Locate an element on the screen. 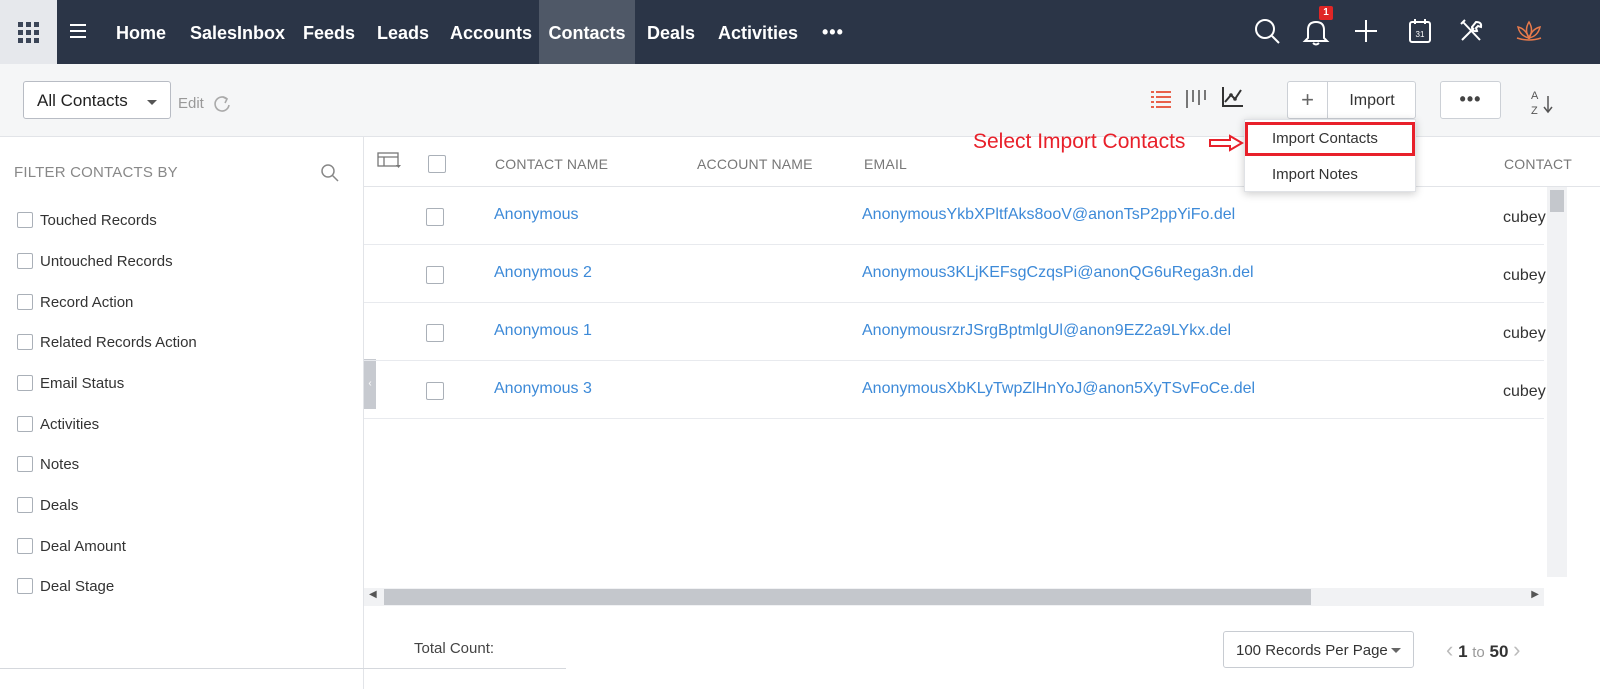 Image resolution: width=1600 pixels, height=689 pixels. contact-name-link: Anonymous is located at coordinates (536, 215).